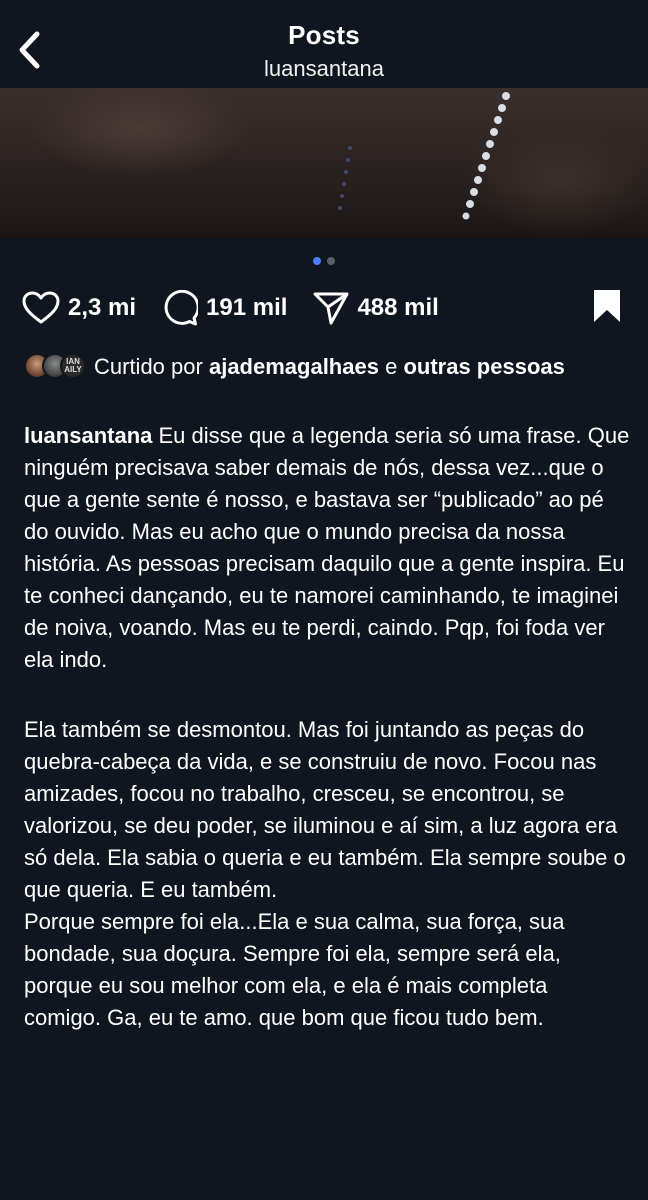 The width and height of the screenshot is (648, 1200). What do you see at coordinates (324, 163) in the screenshot?
I see `post-image` at bounding box center [324, 163].